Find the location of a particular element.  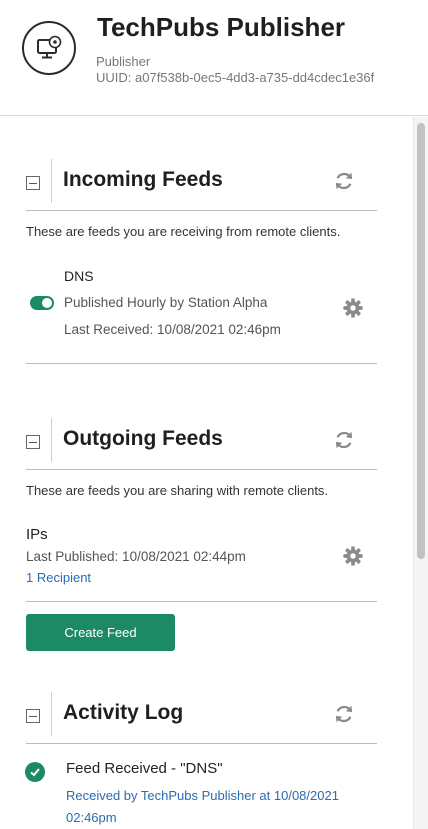

activity-log-header: Activity Log is located at coordinates (205, 715).